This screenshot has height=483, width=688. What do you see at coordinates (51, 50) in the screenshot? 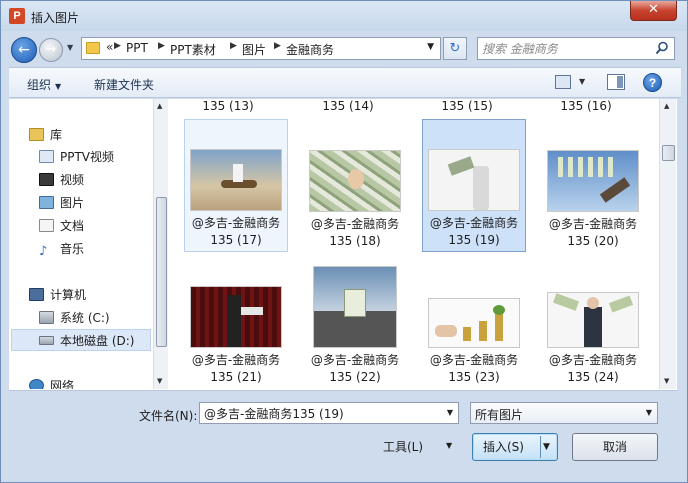
I see `forward-button: →` at bounding box center [51, 50].